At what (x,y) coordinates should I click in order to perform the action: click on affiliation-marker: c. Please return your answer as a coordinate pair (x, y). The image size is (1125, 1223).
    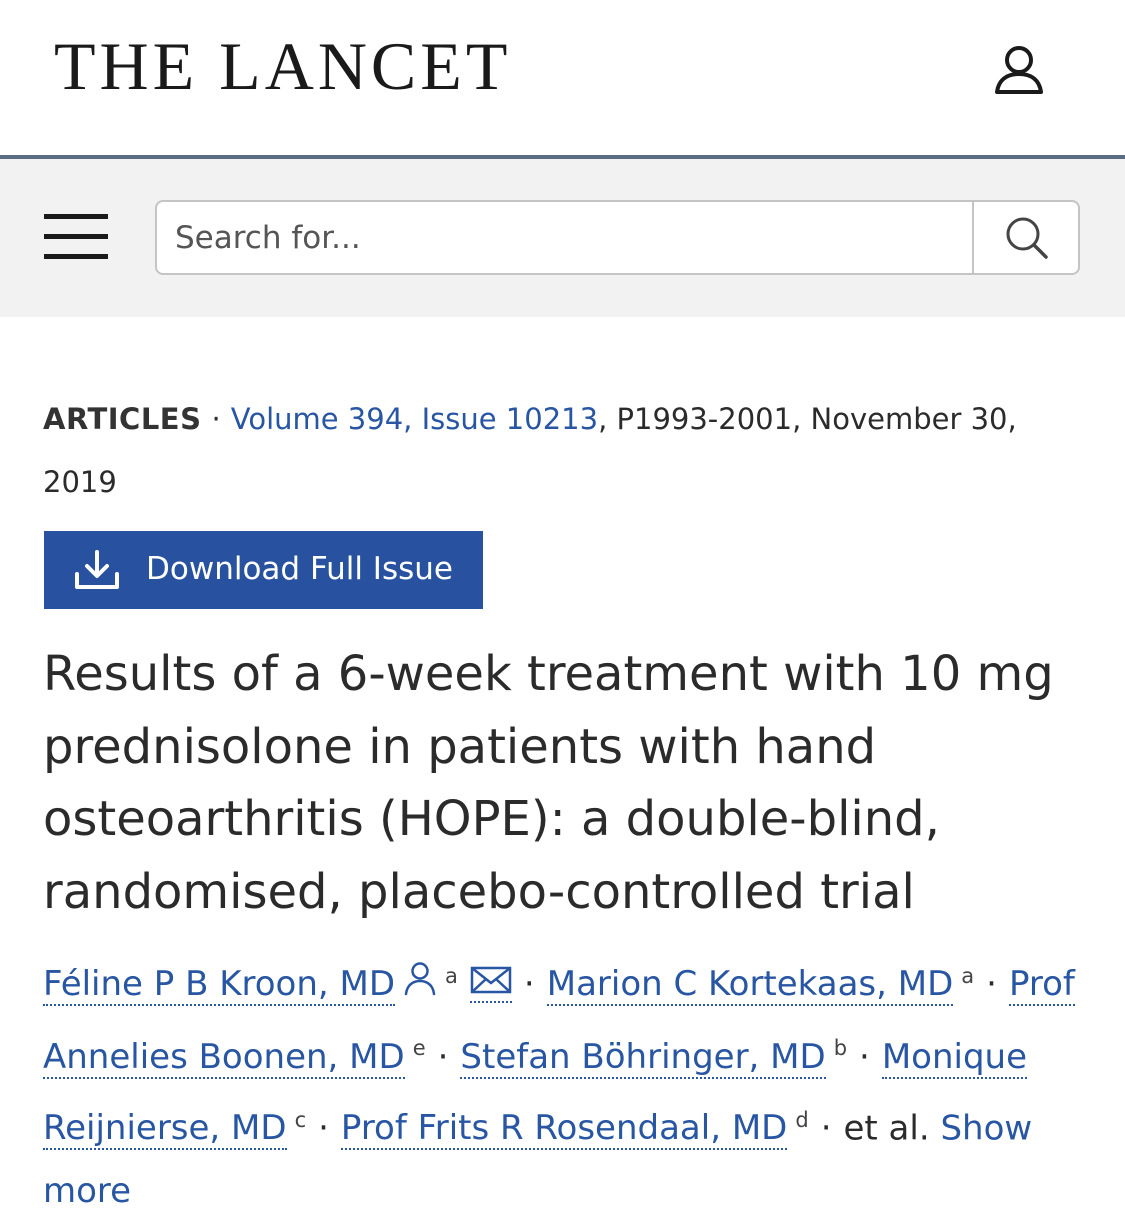
    Looking at the image, I should click on (300, 1119).